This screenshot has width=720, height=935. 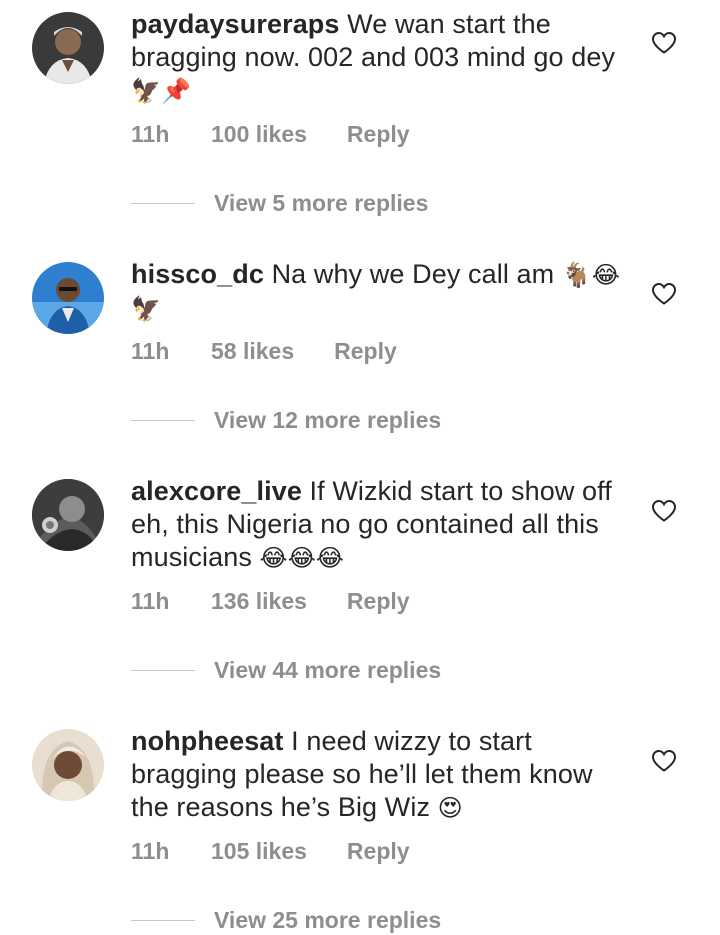 I want to click on view-replies-button: View 25 more replies, so click(x=286, y=920).